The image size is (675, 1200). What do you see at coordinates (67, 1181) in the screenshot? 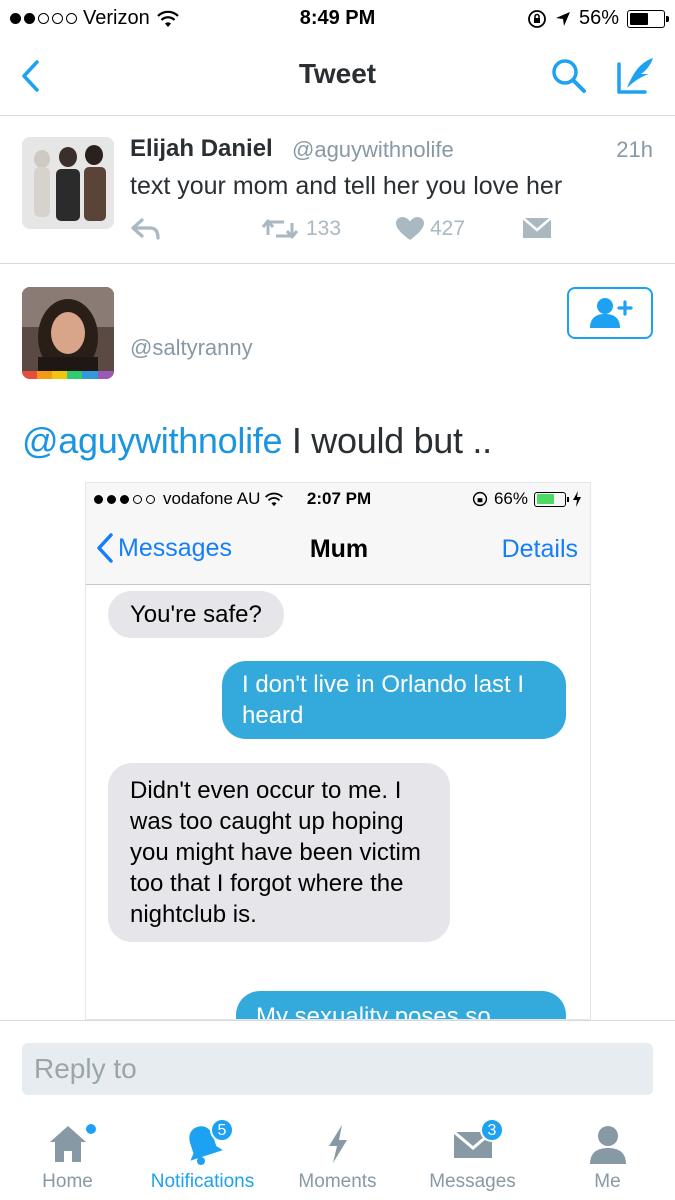
I see `tab-label: Home` at bounding box center [67, 1181].